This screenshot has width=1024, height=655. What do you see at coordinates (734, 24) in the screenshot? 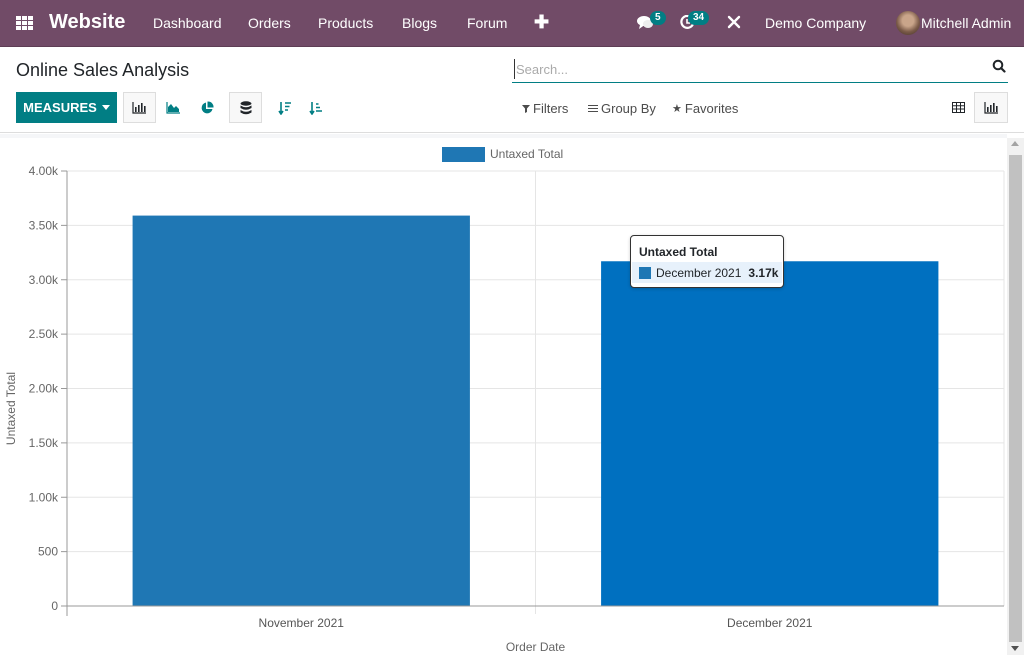
I see `debug-tools-icon` at bounding box center [734, 24].